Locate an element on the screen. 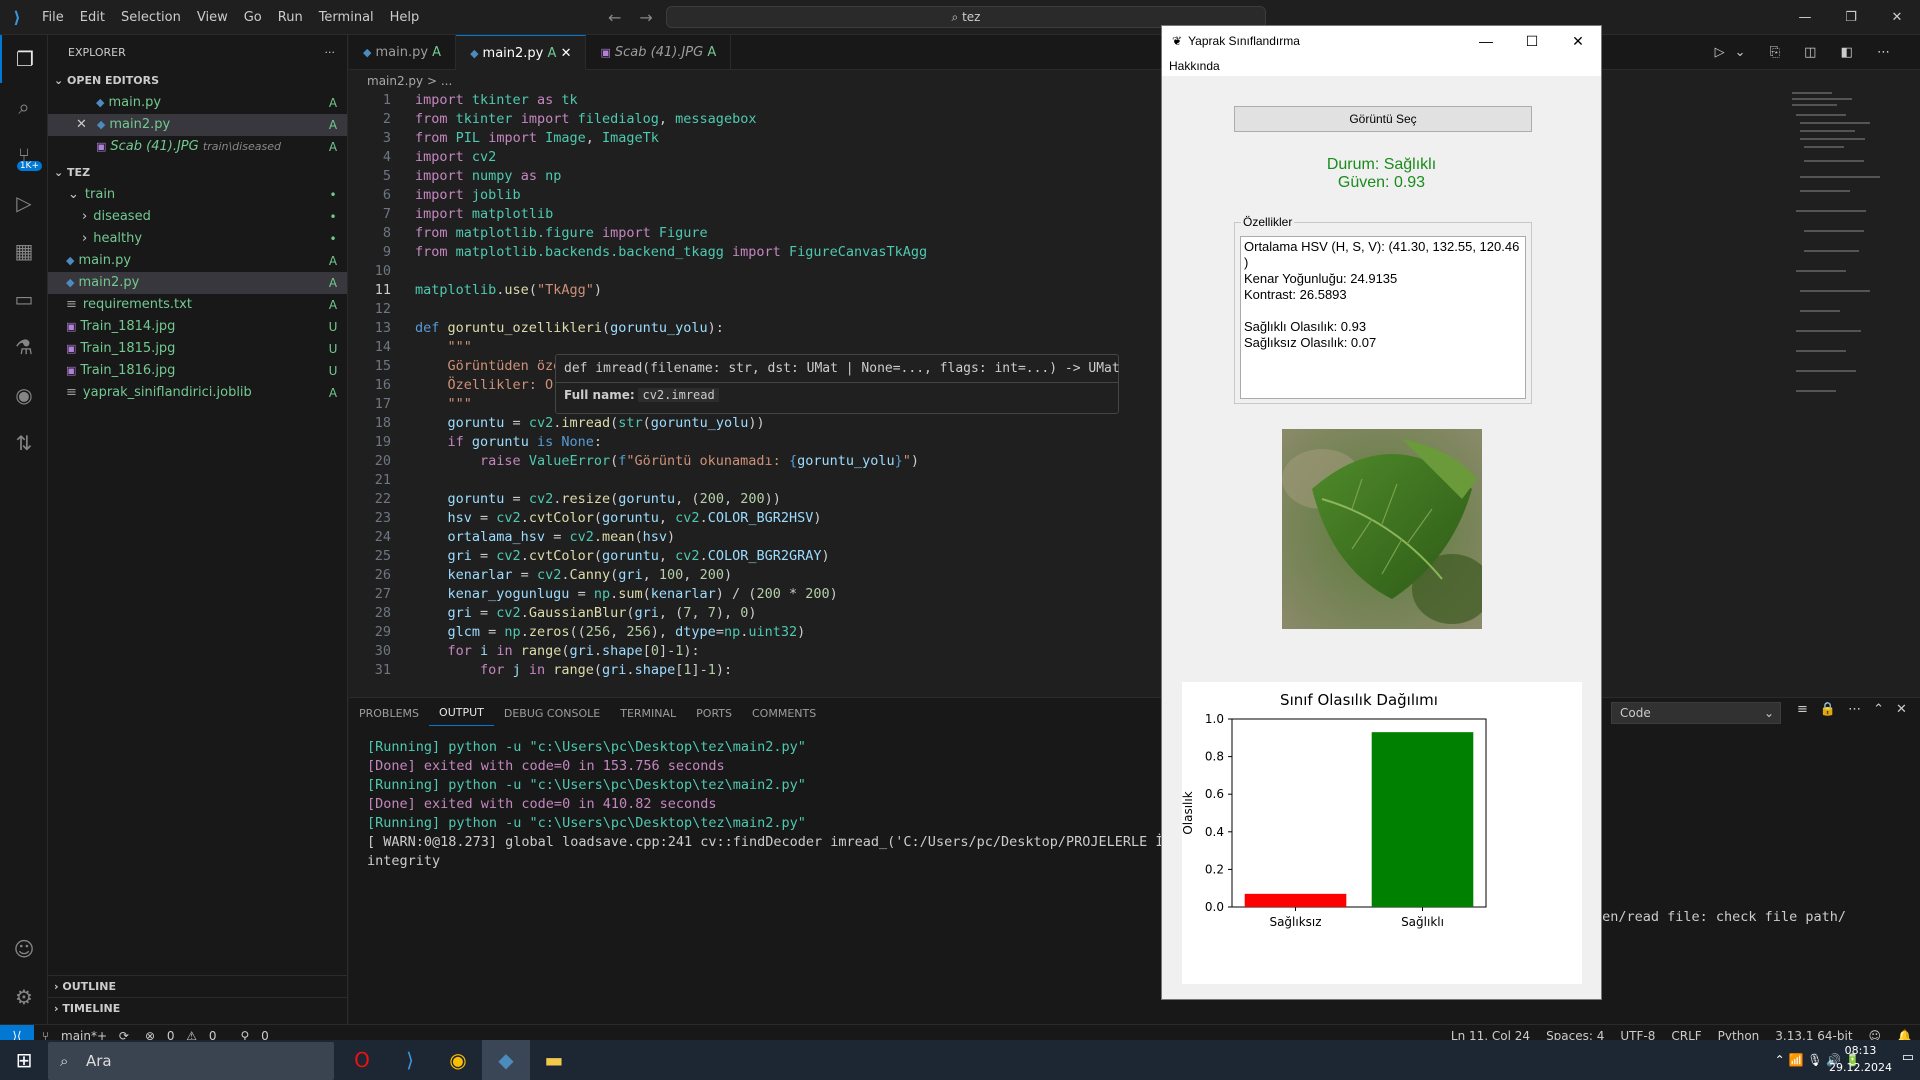  line-number: 27 is located at coordinates (382, 594).